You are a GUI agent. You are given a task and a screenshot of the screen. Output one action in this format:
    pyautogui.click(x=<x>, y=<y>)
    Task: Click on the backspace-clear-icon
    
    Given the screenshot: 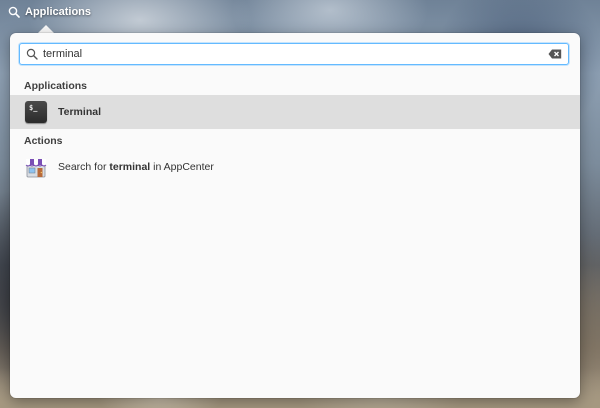 What is the action you would take?
    pyautogui.click(x=555, y=54)
    